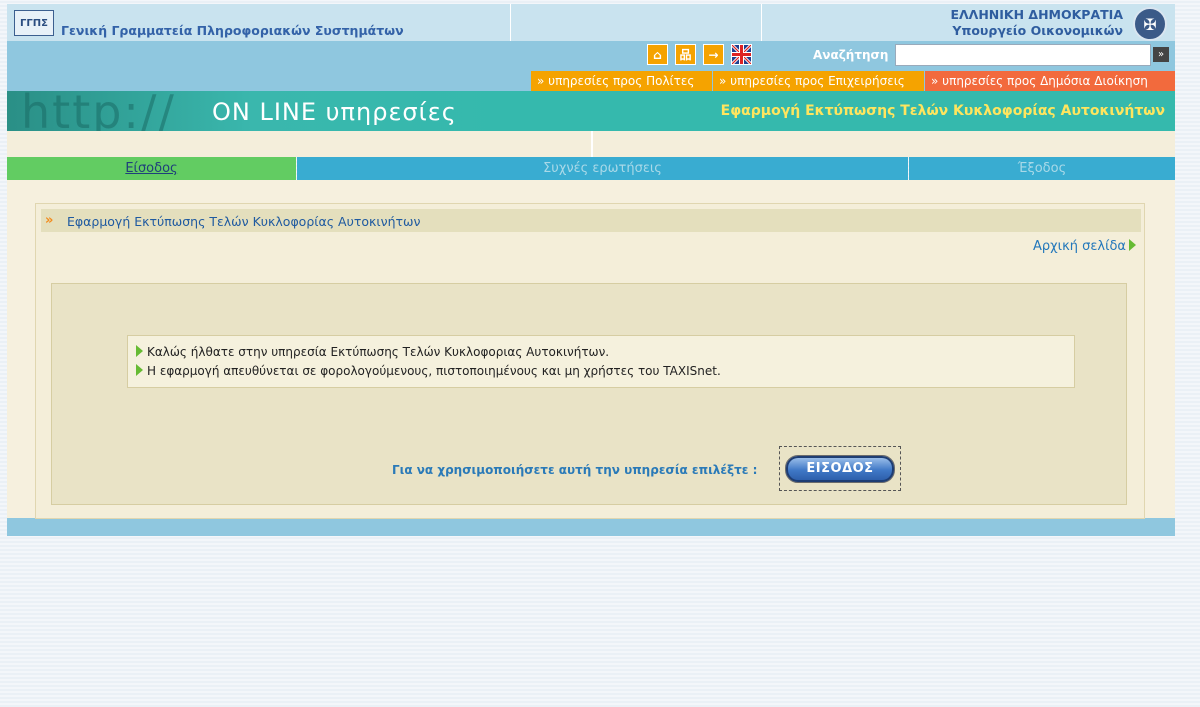  Describe the element at coordinates (1150, 24) in the screenshot. I see `greek-emblem-icon: ✠` at that location.